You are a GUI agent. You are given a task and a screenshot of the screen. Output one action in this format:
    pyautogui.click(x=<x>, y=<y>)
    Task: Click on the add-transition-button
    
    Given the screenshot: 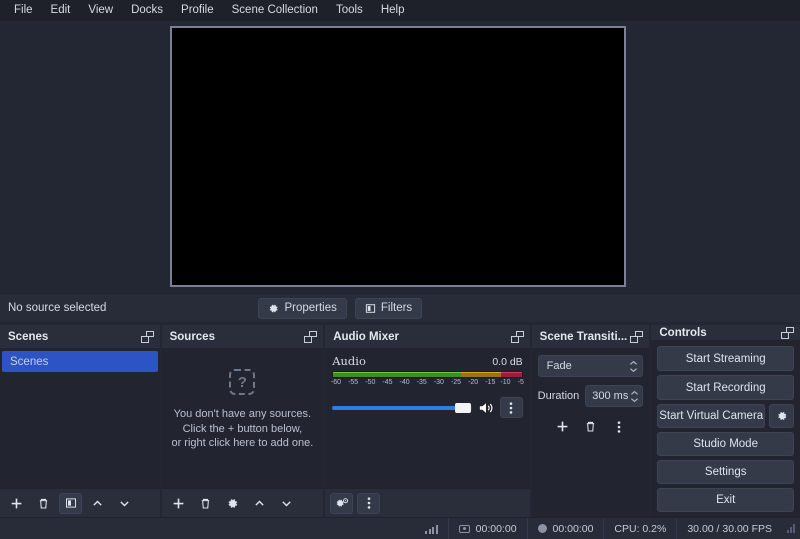 What is the action you would take?
    pyautogui.click(x=562, y=426)
    